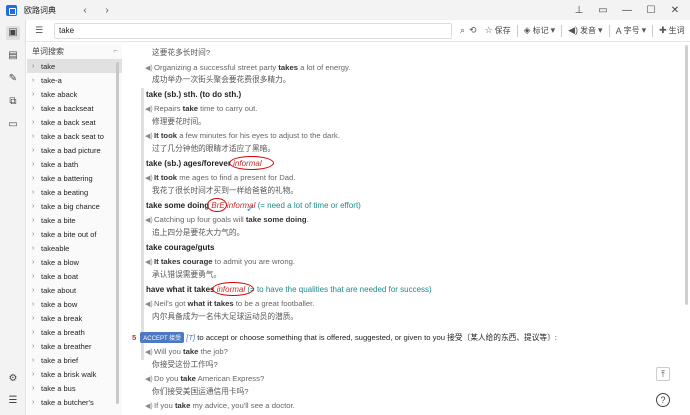  I want to click on word-list-item: › take a bus, so click(74, 388).